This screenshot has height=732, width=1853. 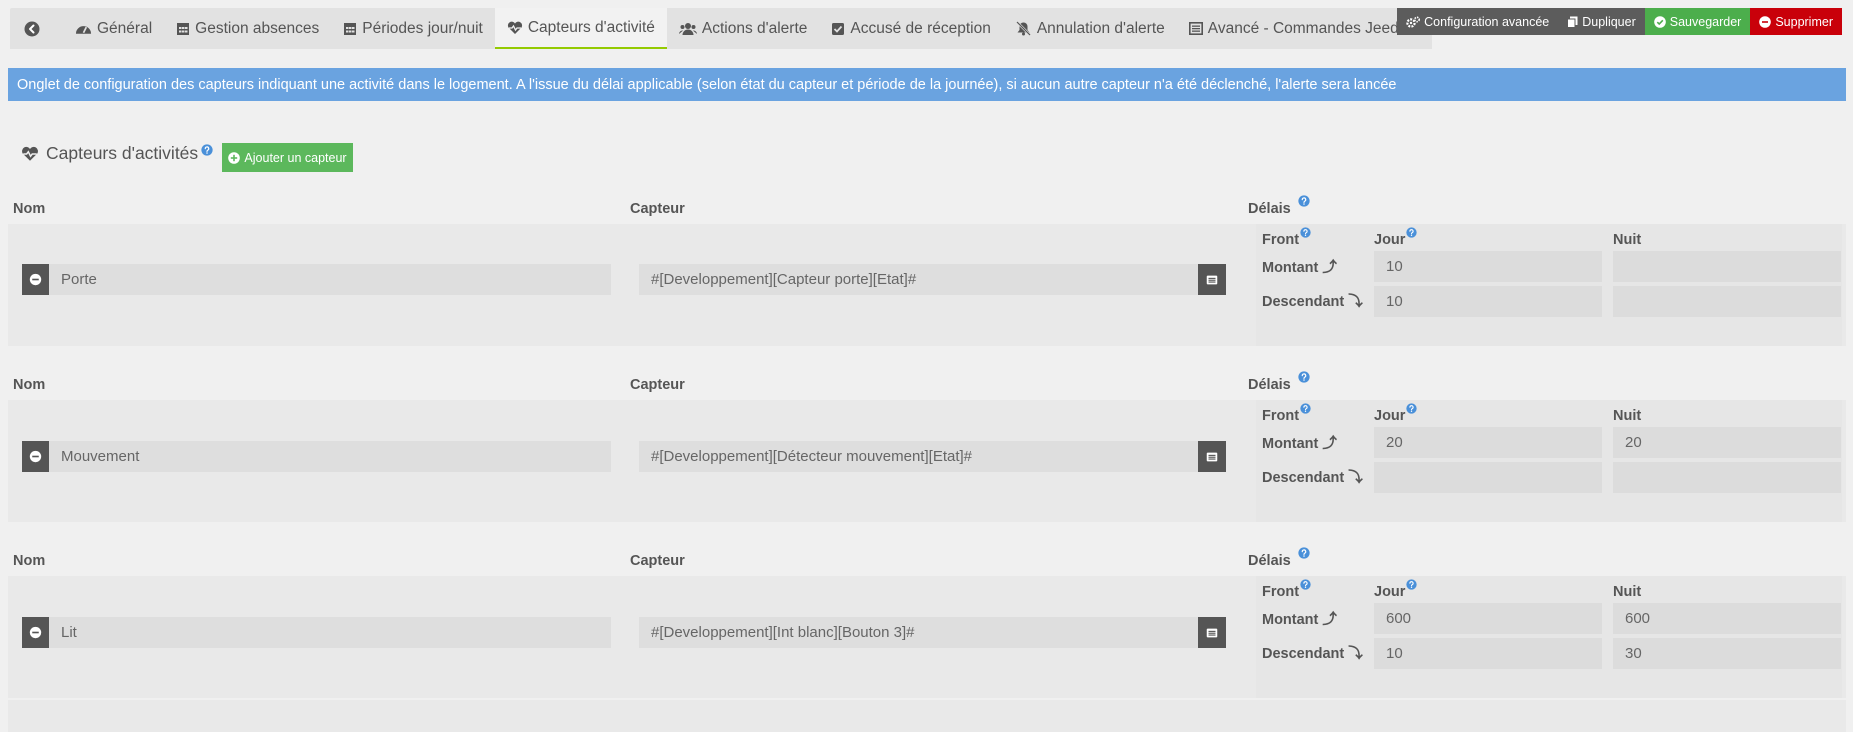 I want to click on tab-accuse-reception: Accusé de réception, so click(x=910, y=28).